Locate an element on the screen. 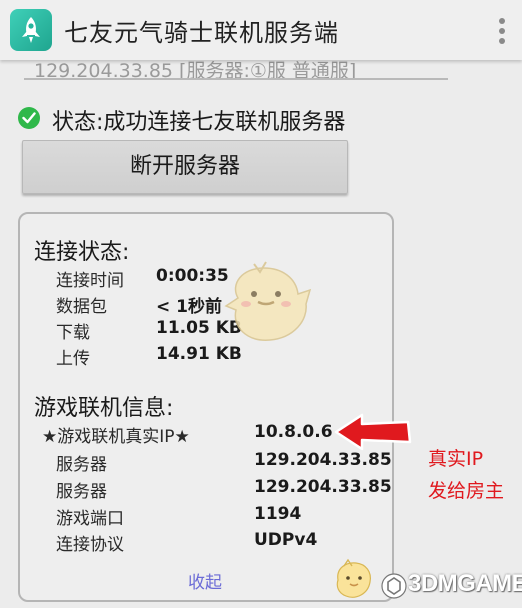 This screenshot has width=522, height=608. game-info-row: 游戏端口 1194 is located at coordinates (206, 517).